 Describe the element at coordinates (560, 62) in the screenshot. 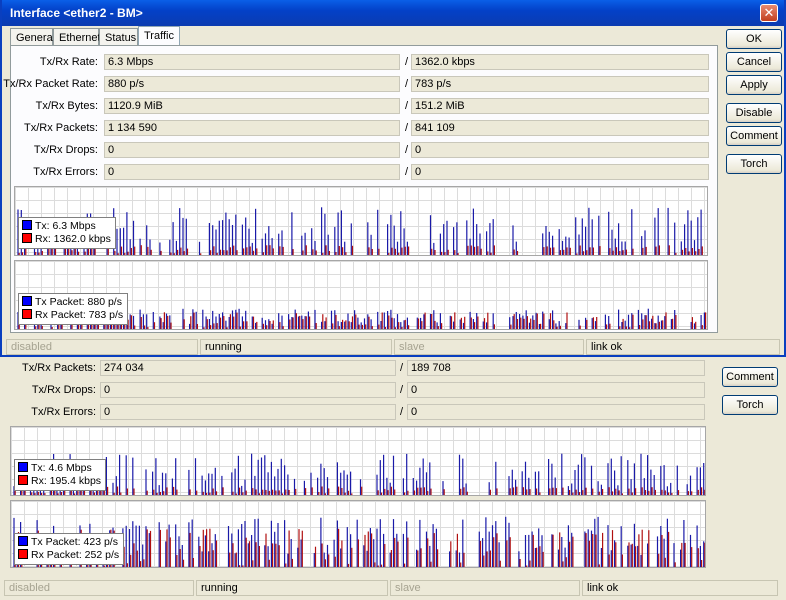

I see `rx-rate-value: 1362.0 kbps` at that location.